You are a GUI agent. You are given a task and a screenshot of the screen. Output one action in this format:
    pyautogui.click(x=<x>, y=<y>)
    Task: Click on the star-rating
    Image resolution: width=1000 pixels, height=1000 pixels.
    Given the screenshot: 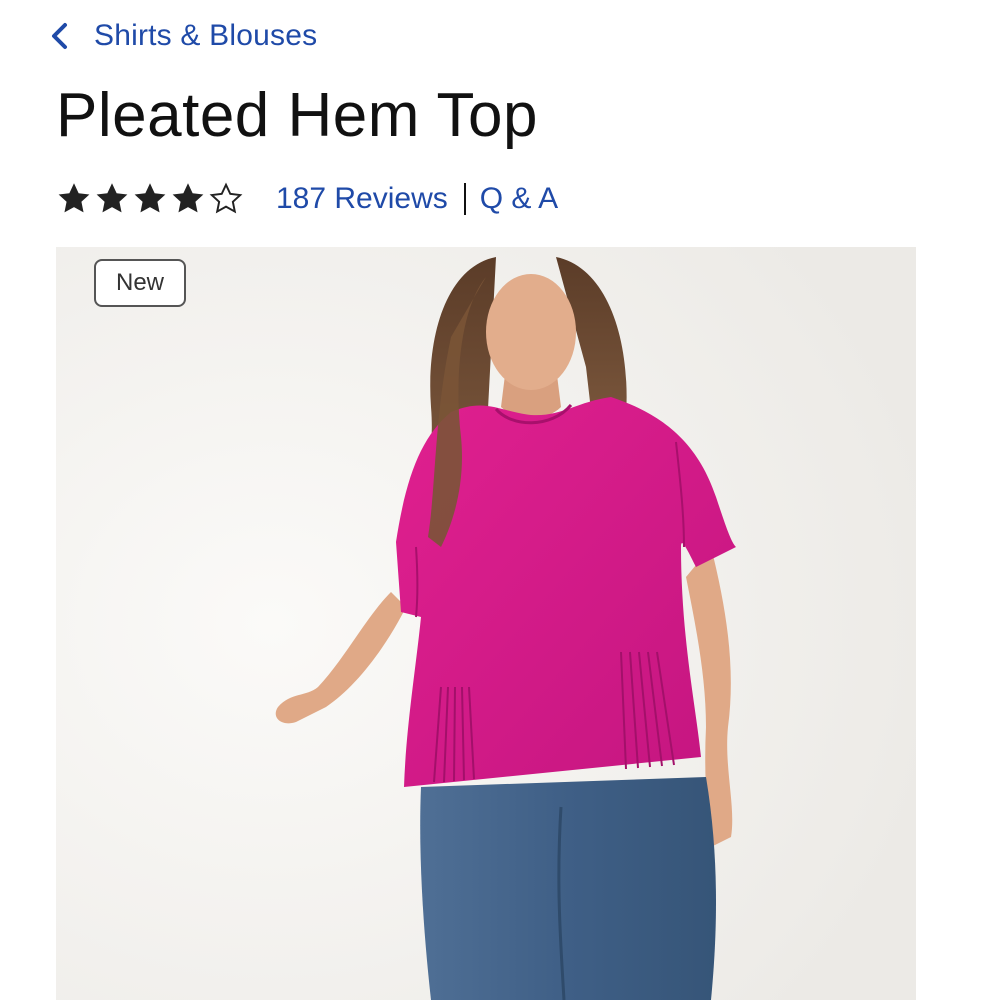 What is the action you would take?
    pyautogui.click(x=150, y=199)
    